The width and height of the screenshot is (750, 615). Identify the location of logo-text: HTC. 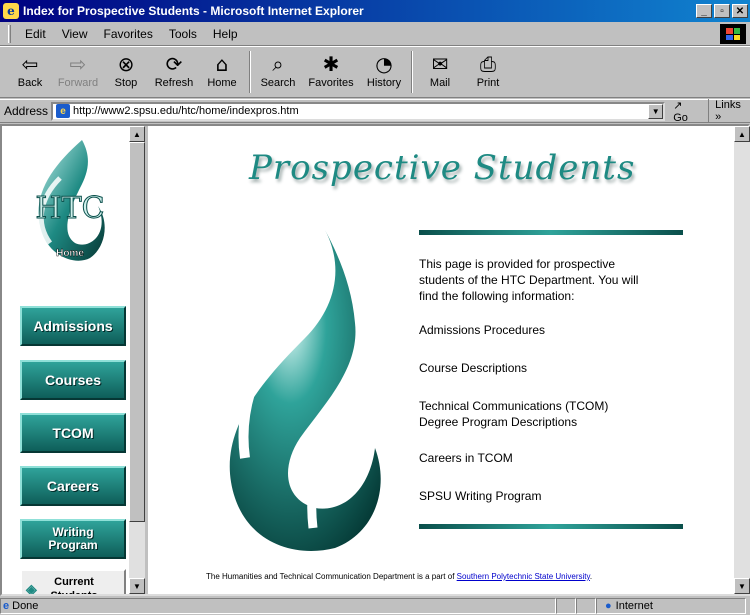
(69, 208).